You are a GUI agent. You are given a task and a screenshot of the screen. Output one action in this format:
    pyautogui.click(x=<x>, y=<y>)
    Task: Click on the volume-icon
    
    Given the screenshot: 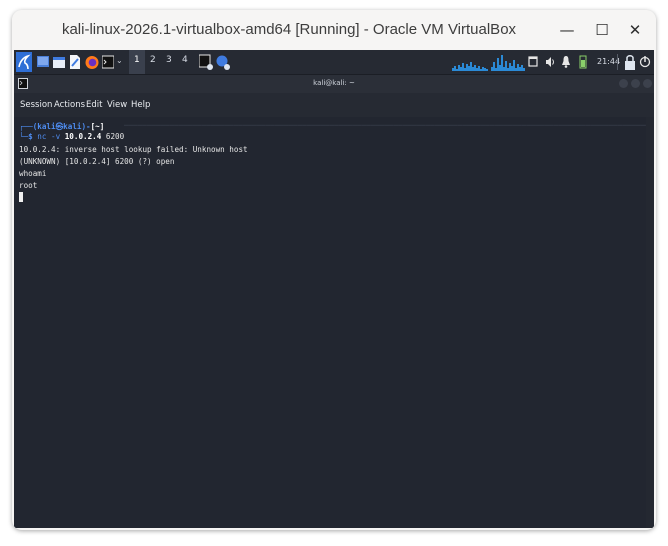 What is the action you would take?
    pyautogui.click(x=550, y=62)
    